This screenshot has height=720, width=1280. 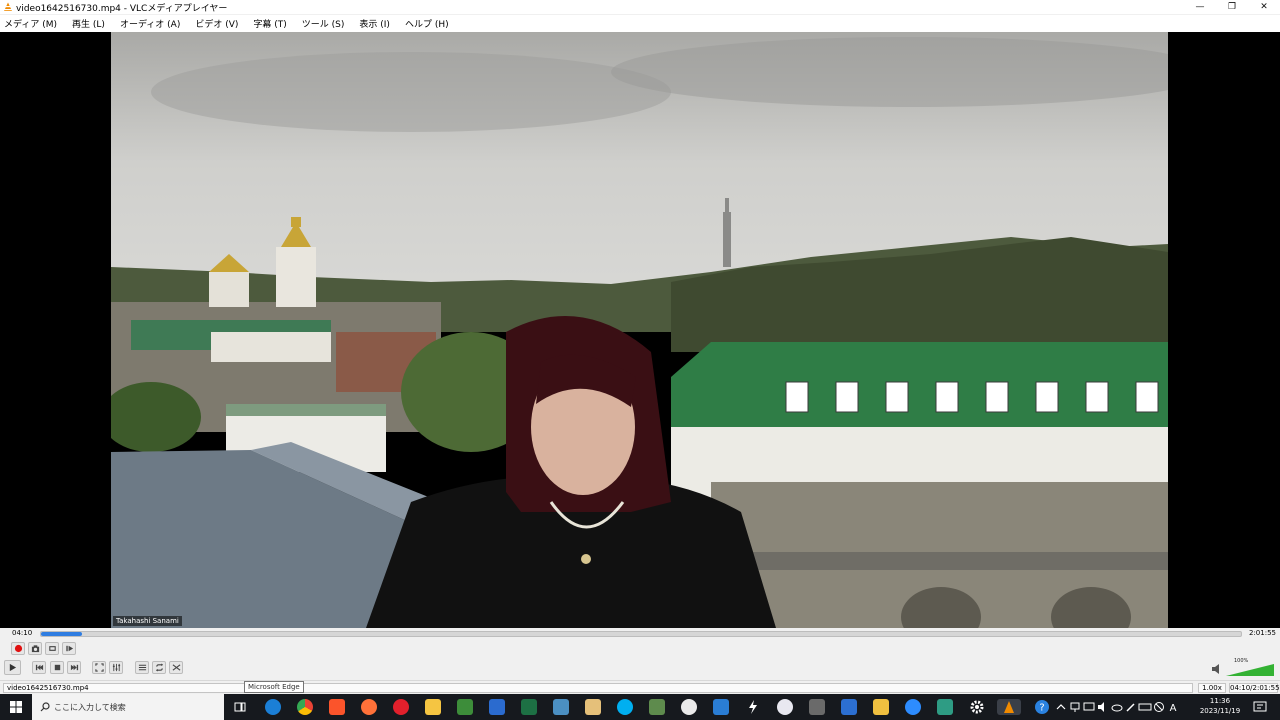 What do you see at coordinates (721, 707) in the screenshot?
I see `mail-icon` at bounding box center [721, 707].